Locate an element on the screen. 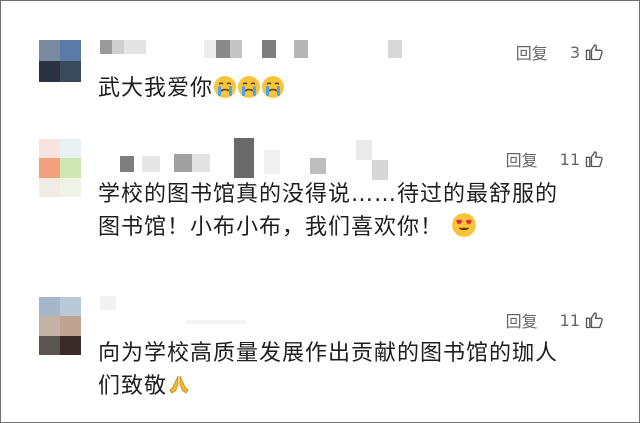  comment-text: 学校的图书馆真的没得说……待过的最舒服的 图书馆！小布小布，我们喜欢你！ is located at coordinates (354, 213).